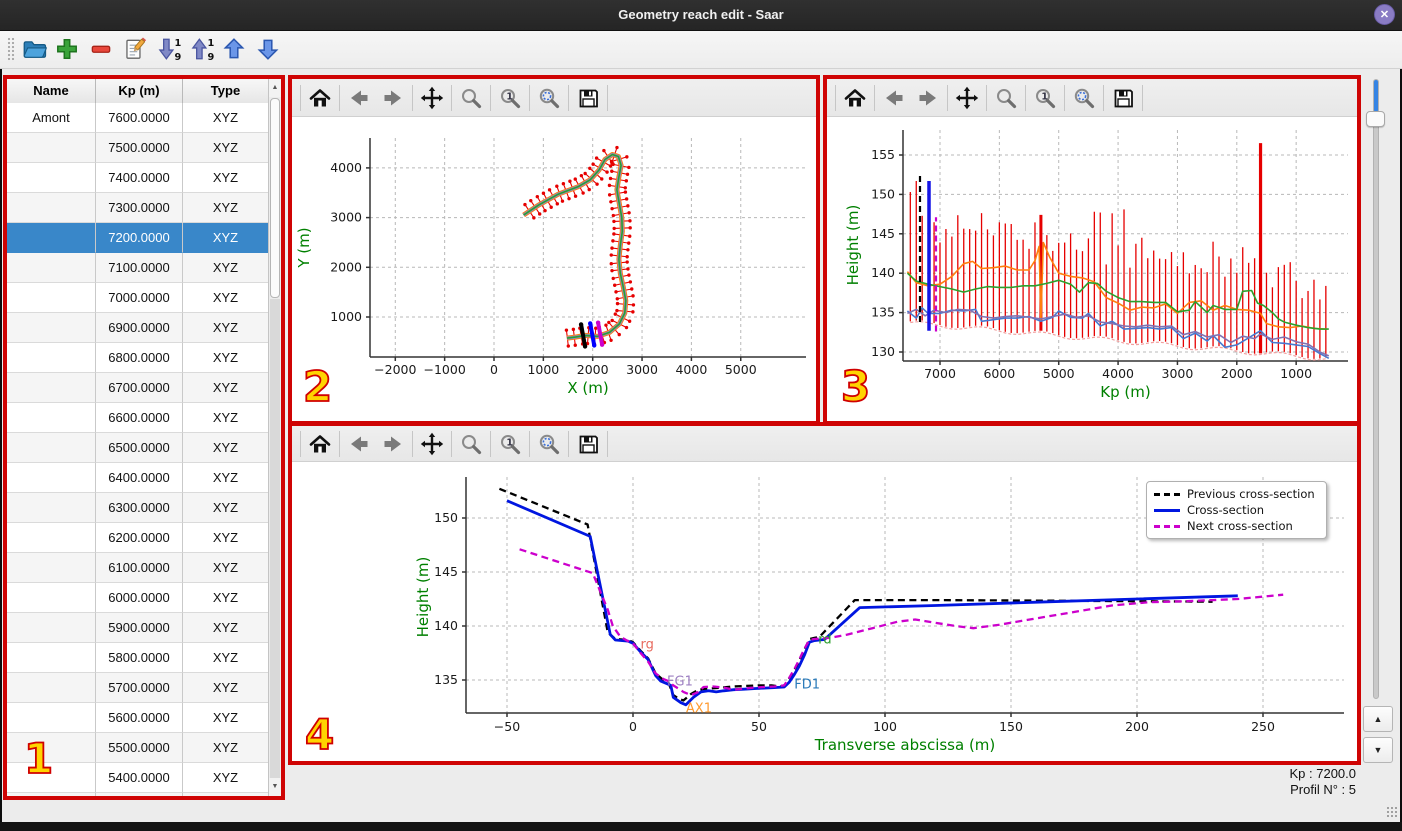  I want to click on column-header-kp: Kp (m), so click(139, 91).